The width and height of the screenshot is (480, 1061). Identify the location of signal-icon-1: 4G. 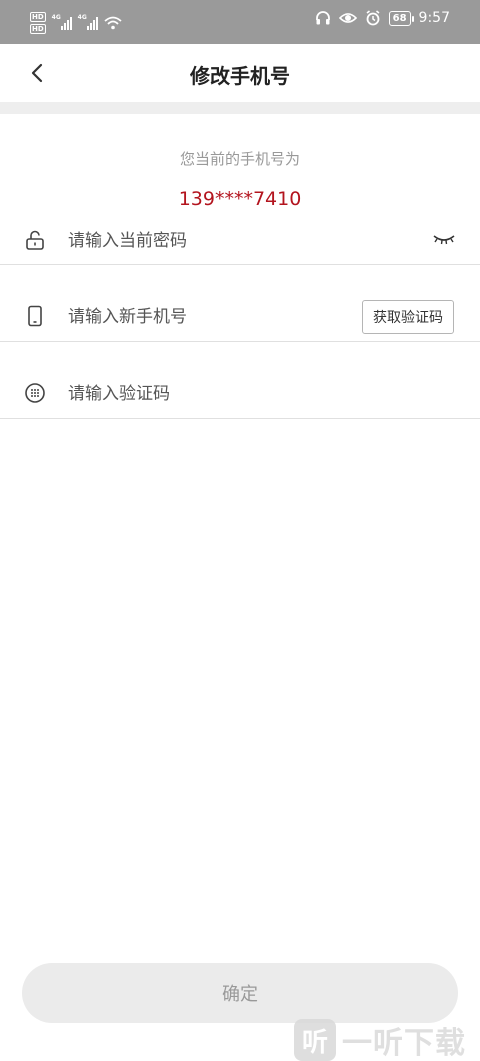
(61, 22).